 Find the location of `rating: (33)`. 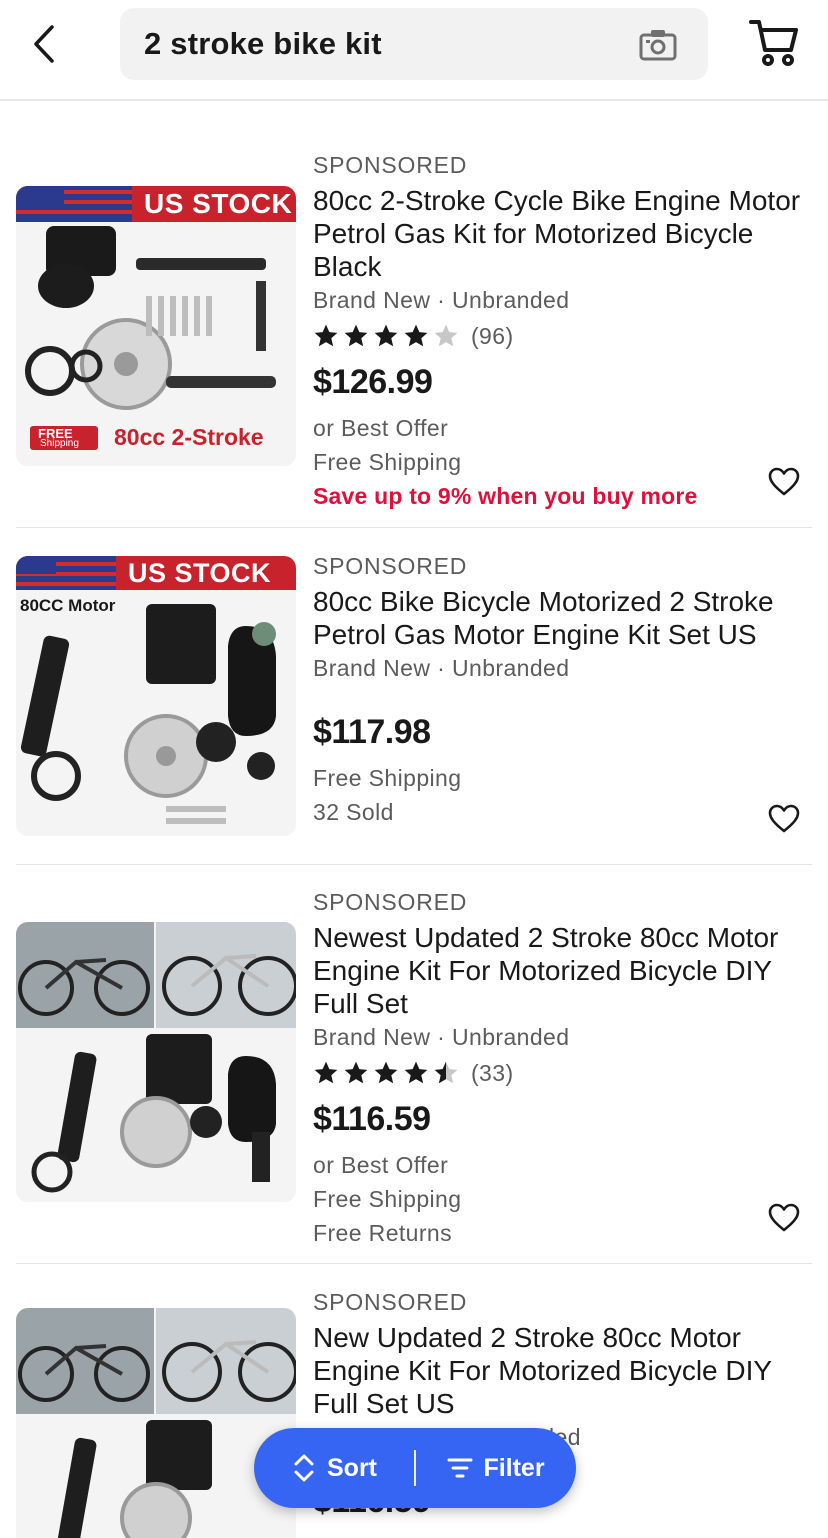

rating: (33) is located at coordinates (562, 1073).